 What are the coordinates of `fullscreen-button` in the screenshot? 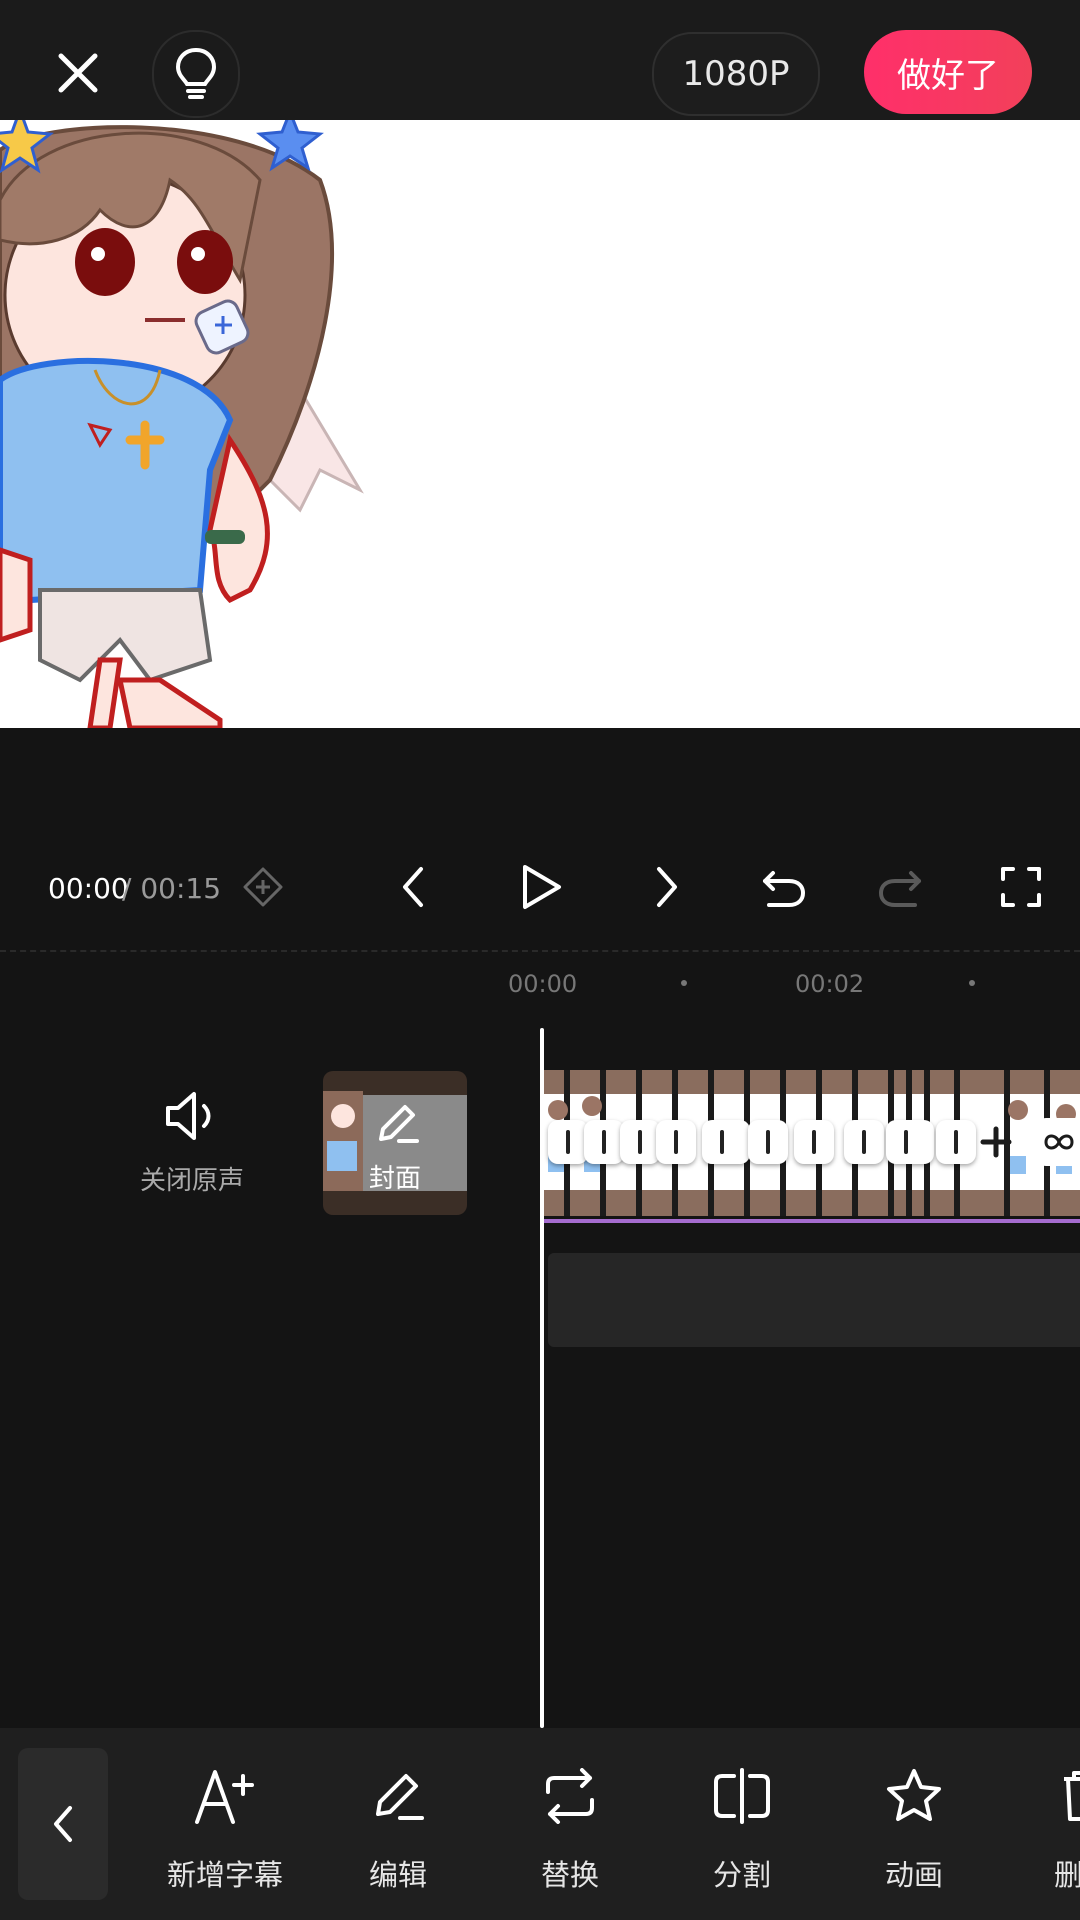 It's located at (1021, 887).